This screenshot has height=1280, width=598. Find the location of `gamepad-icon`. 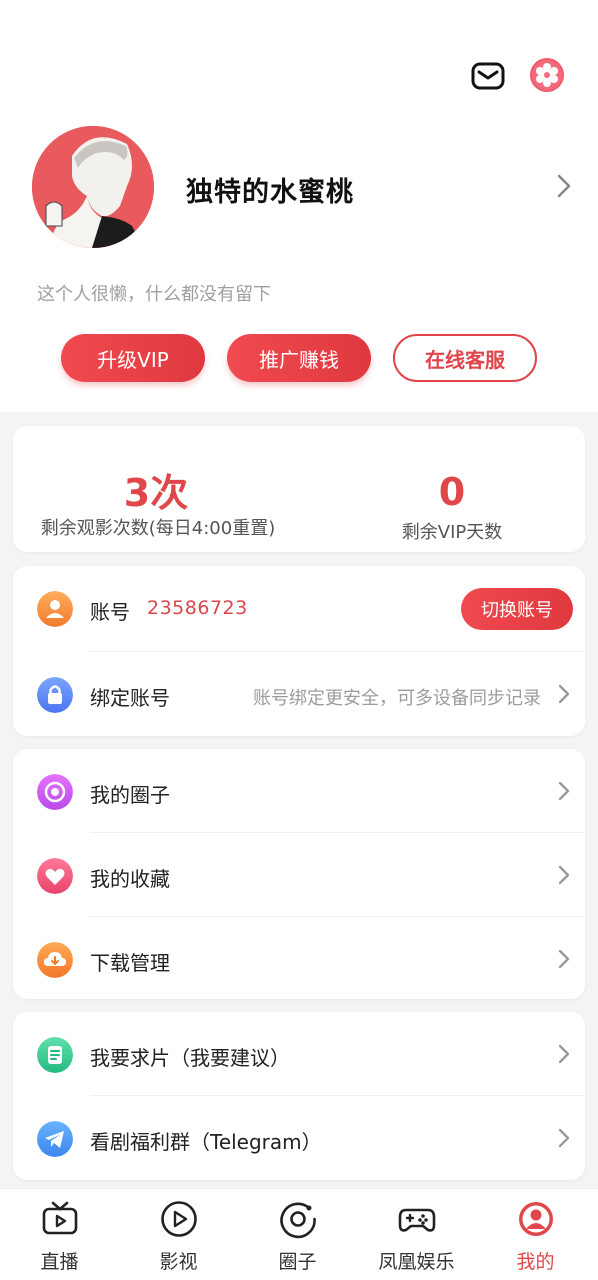

gamepad-icon is located at coordinates (417, 1220).